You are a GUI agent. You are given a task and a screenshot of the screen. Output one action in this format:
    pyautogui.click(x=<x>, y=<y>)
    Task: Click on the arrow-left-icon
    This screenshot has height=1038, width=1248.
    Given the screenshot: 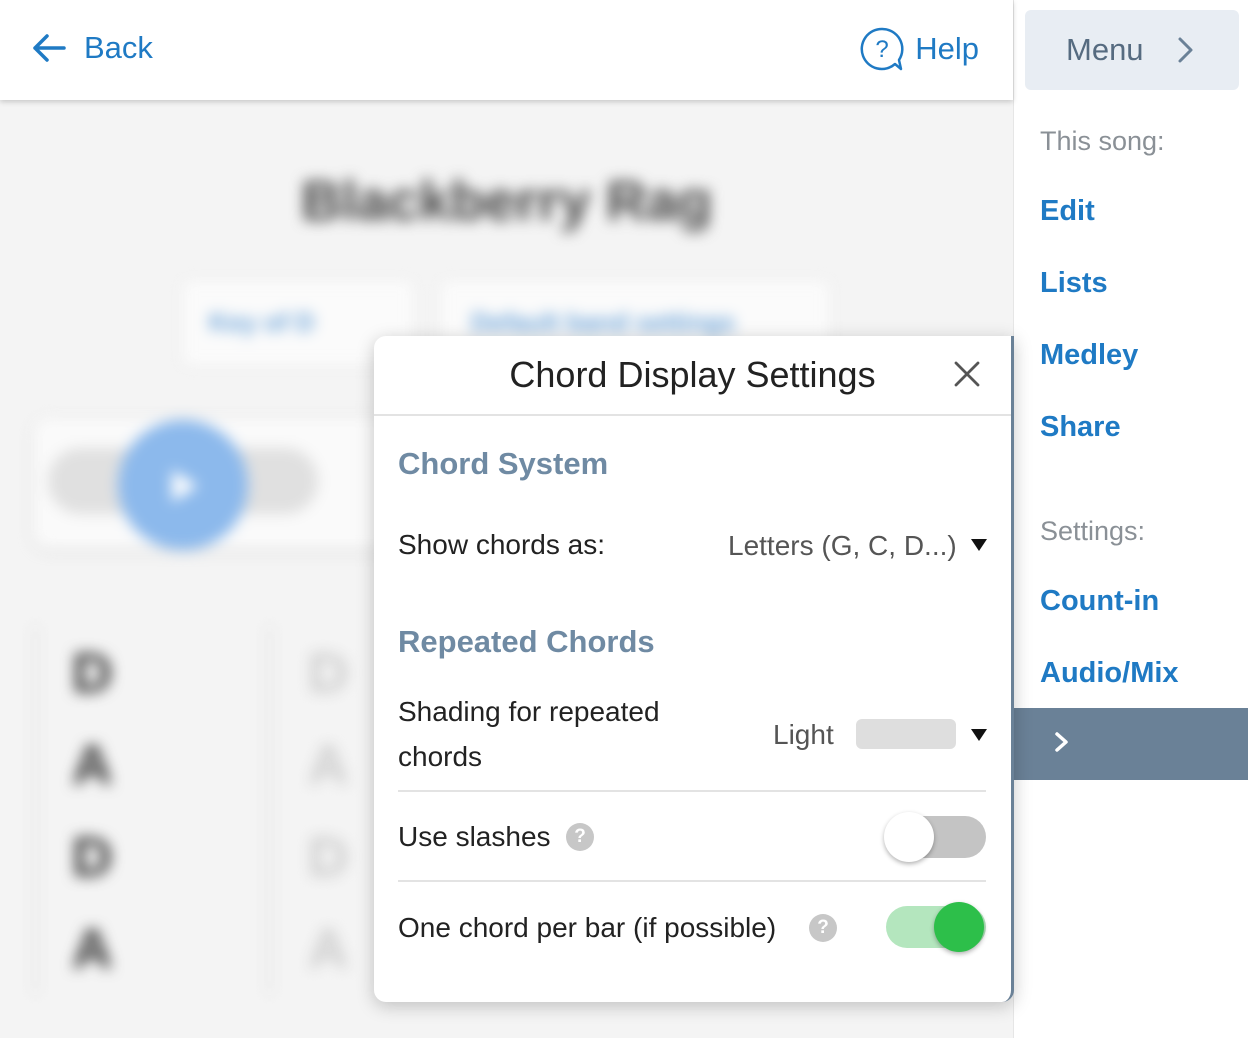 What is the action you would take?
    pyautogui.click(x=49, y=48)
    